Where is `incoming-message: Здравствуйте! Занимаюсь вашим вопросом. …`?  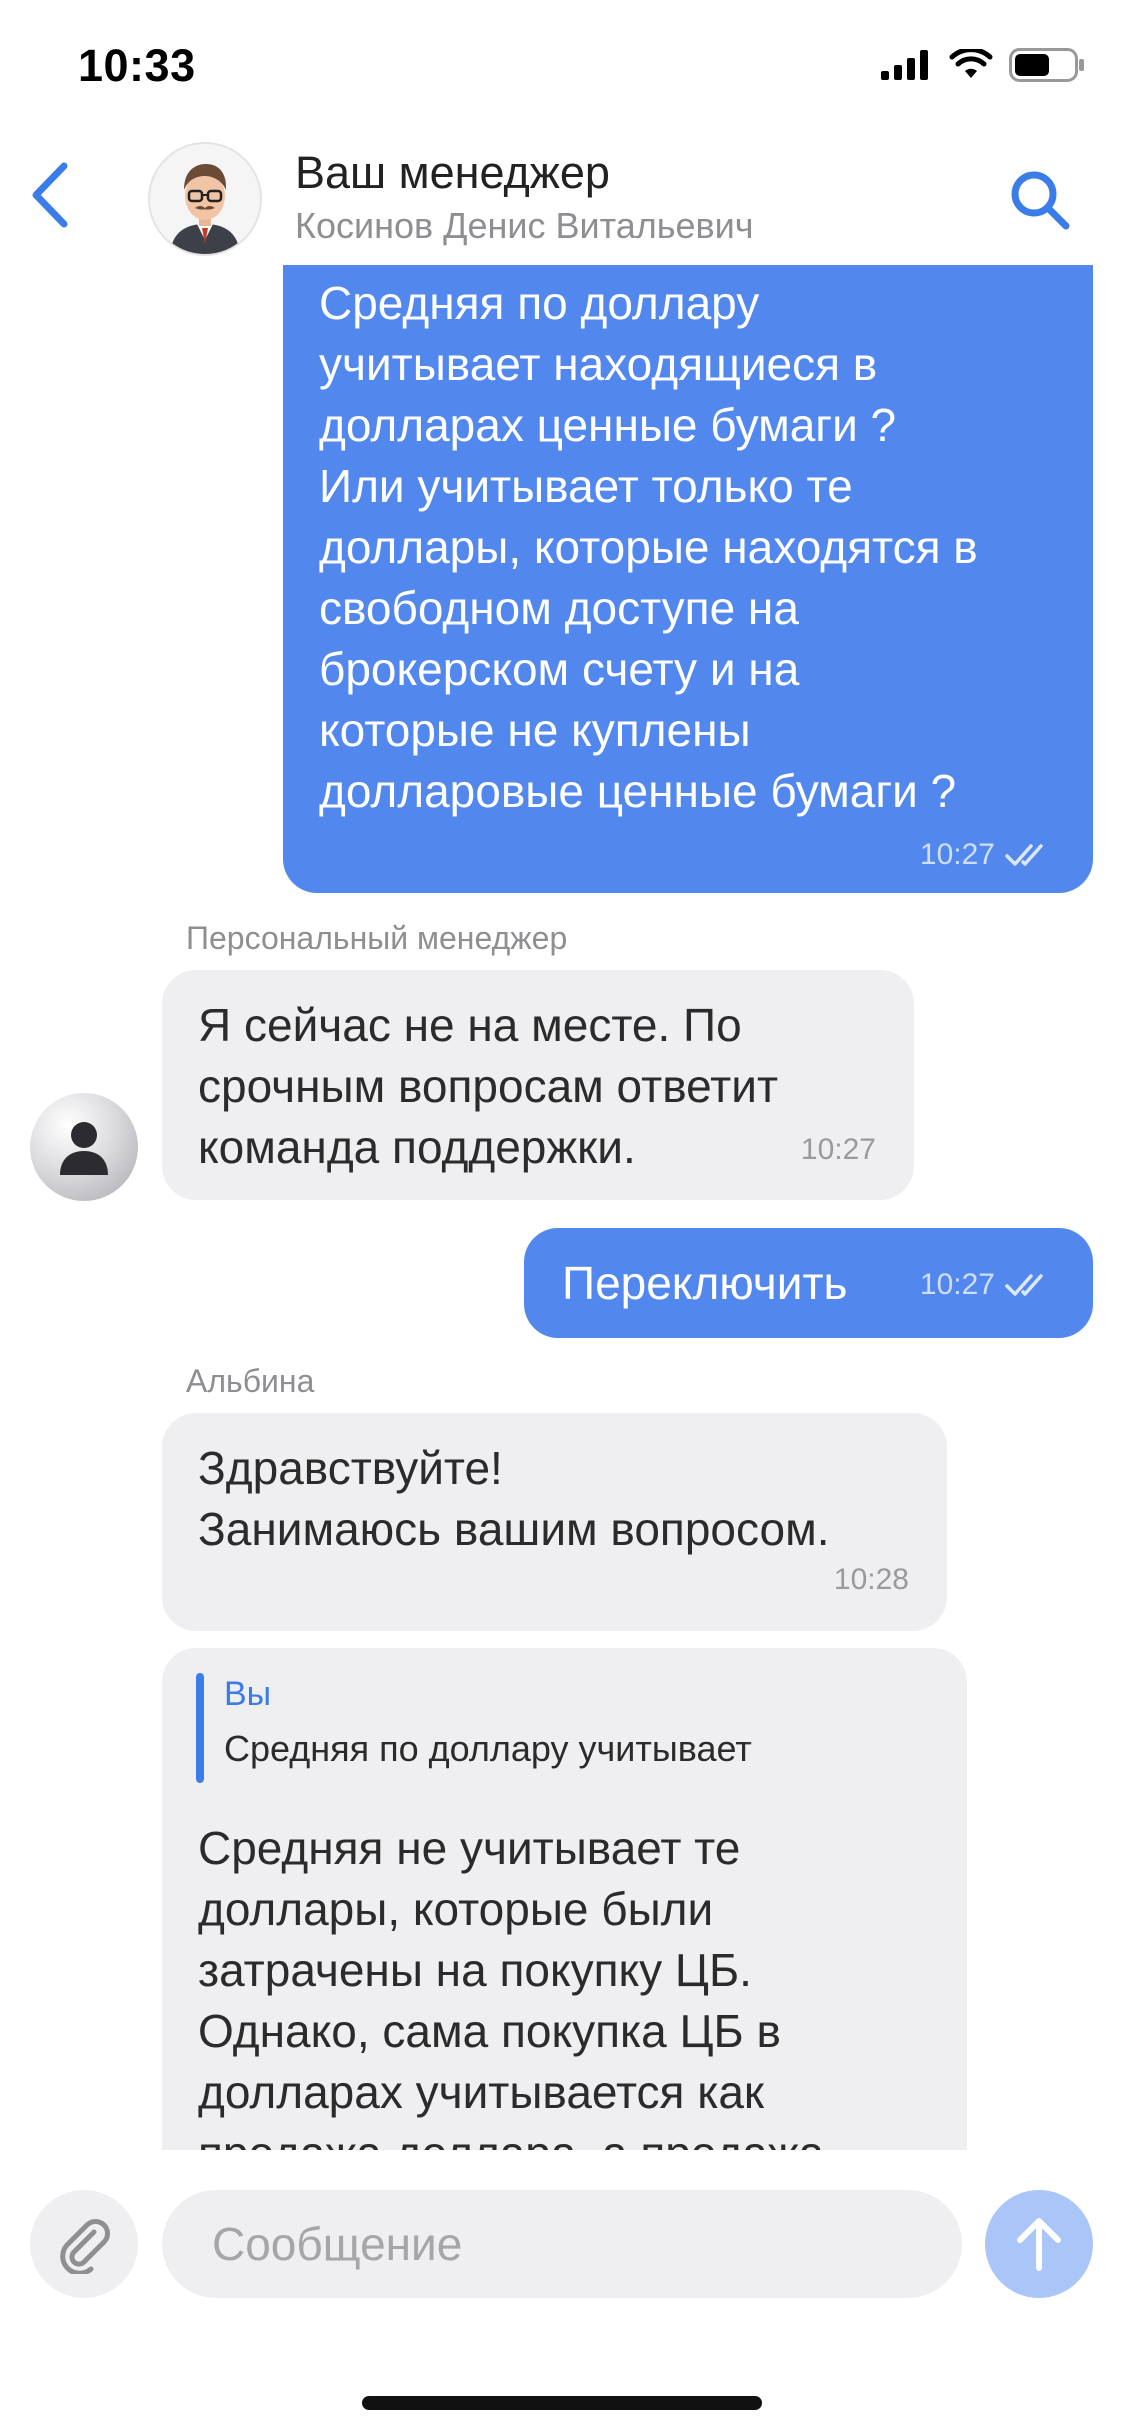 incoming-message: Здравствуйте! Занимаюсь вашим вопросом. … is located at coordinates (554, 1522).